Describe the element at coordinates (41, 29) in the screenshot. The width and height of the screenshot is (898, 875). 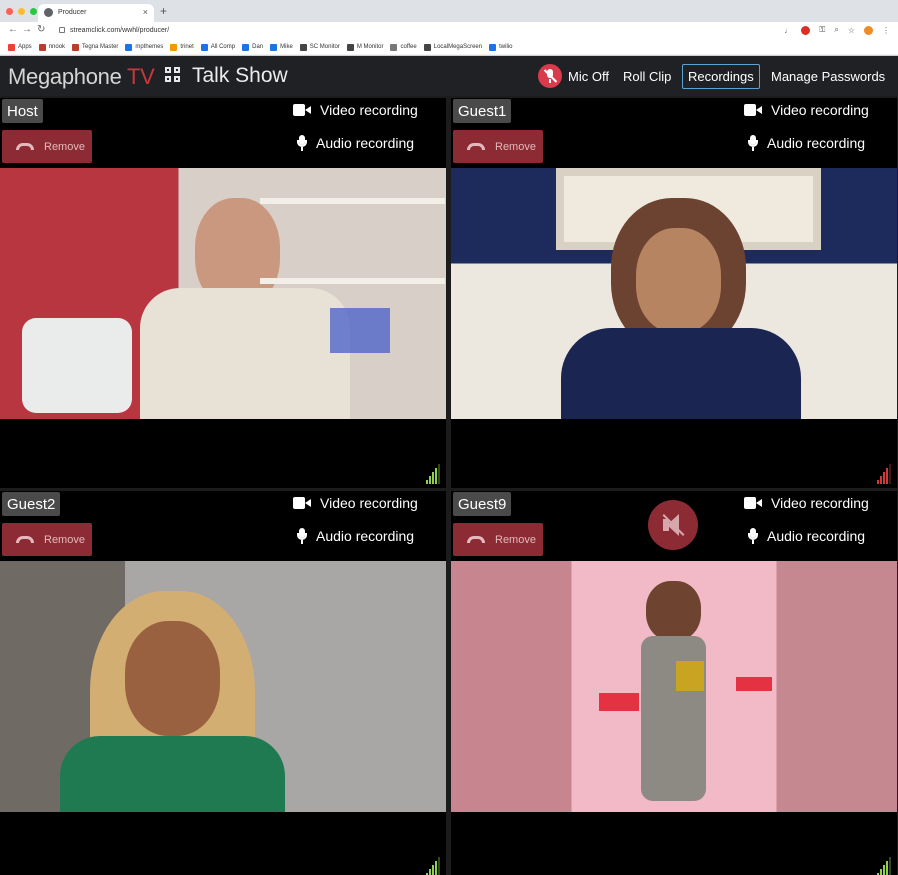
I see `reload-icon: ↻` at that location.